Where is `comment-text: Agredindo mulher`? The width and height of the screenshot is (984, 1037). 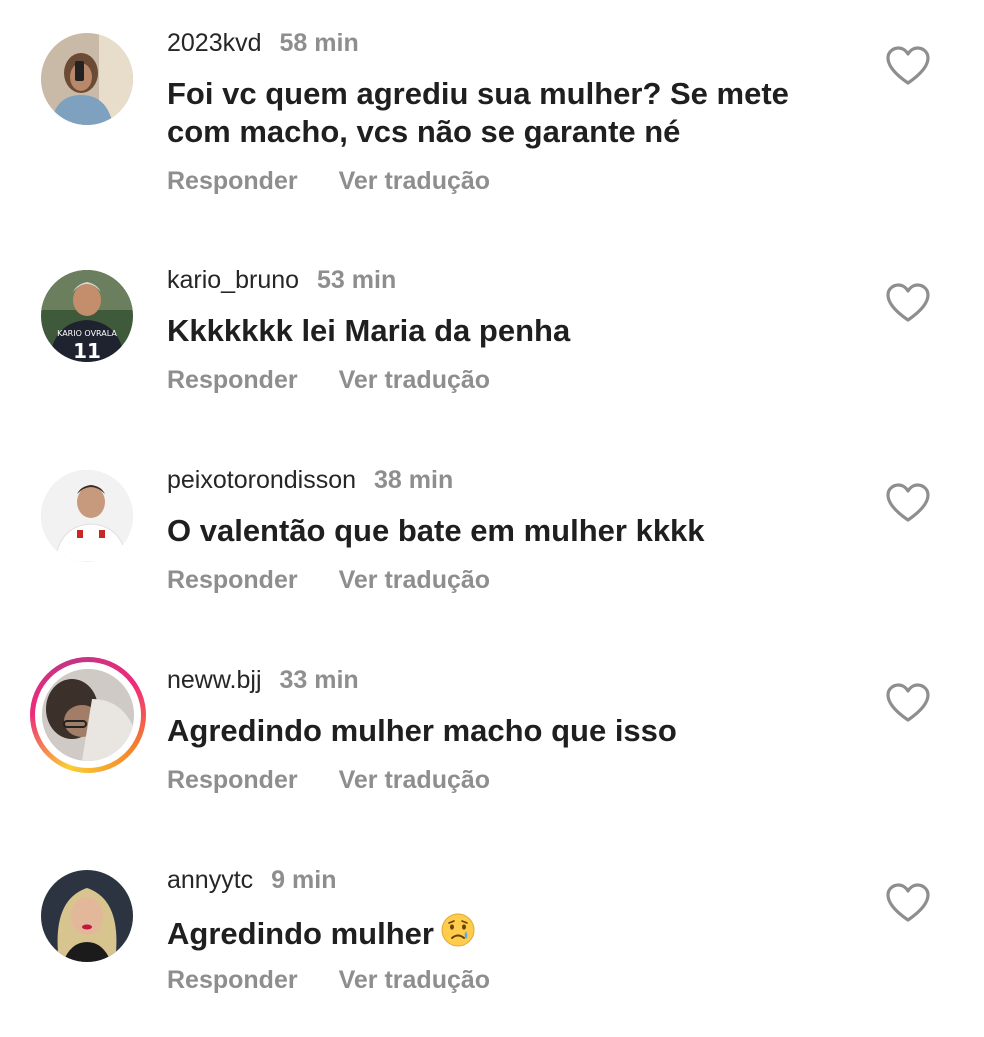
comment-text: Agredindo mulher is located at coordinates (512, 934).